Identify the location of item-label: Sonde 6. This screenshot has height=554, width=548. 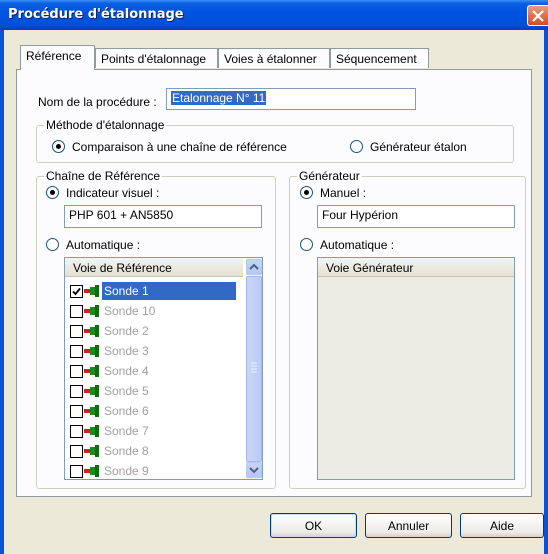
(126, 411).